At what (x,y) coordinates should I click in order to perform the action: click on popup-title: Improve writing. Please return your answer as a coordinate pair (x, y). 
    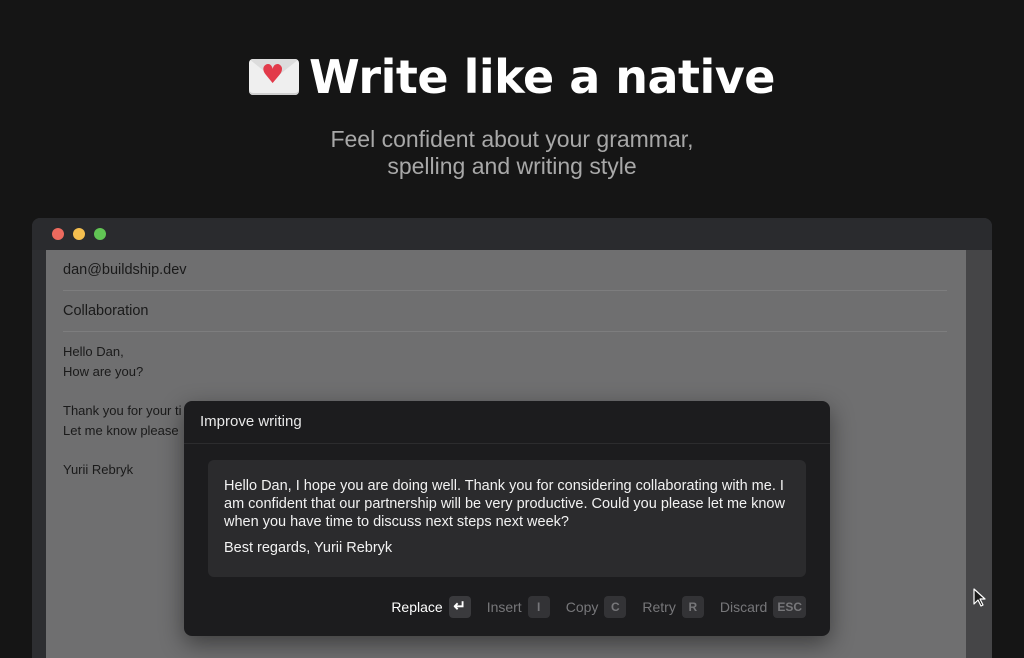
    Looking at the image, I should click on (507, 422).